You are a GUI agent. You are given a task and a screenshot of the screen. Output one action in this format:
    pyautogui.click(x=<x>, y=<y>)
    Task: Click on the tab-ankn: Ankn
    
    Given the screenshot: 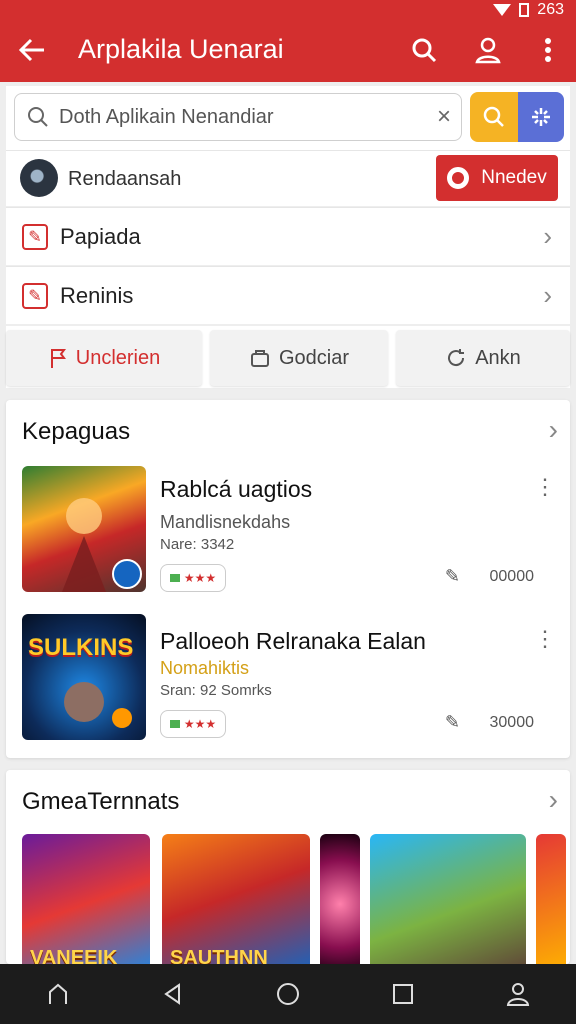 What is the action you would take?
    pyautogui.click(x=483, y=358)
    